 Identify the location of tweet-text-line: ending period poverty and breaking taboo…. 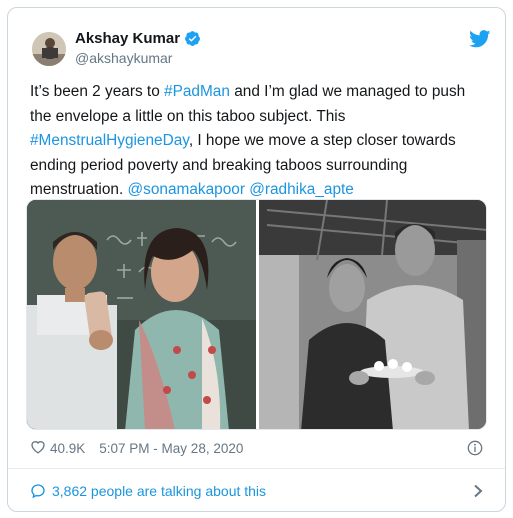
(260, 166).